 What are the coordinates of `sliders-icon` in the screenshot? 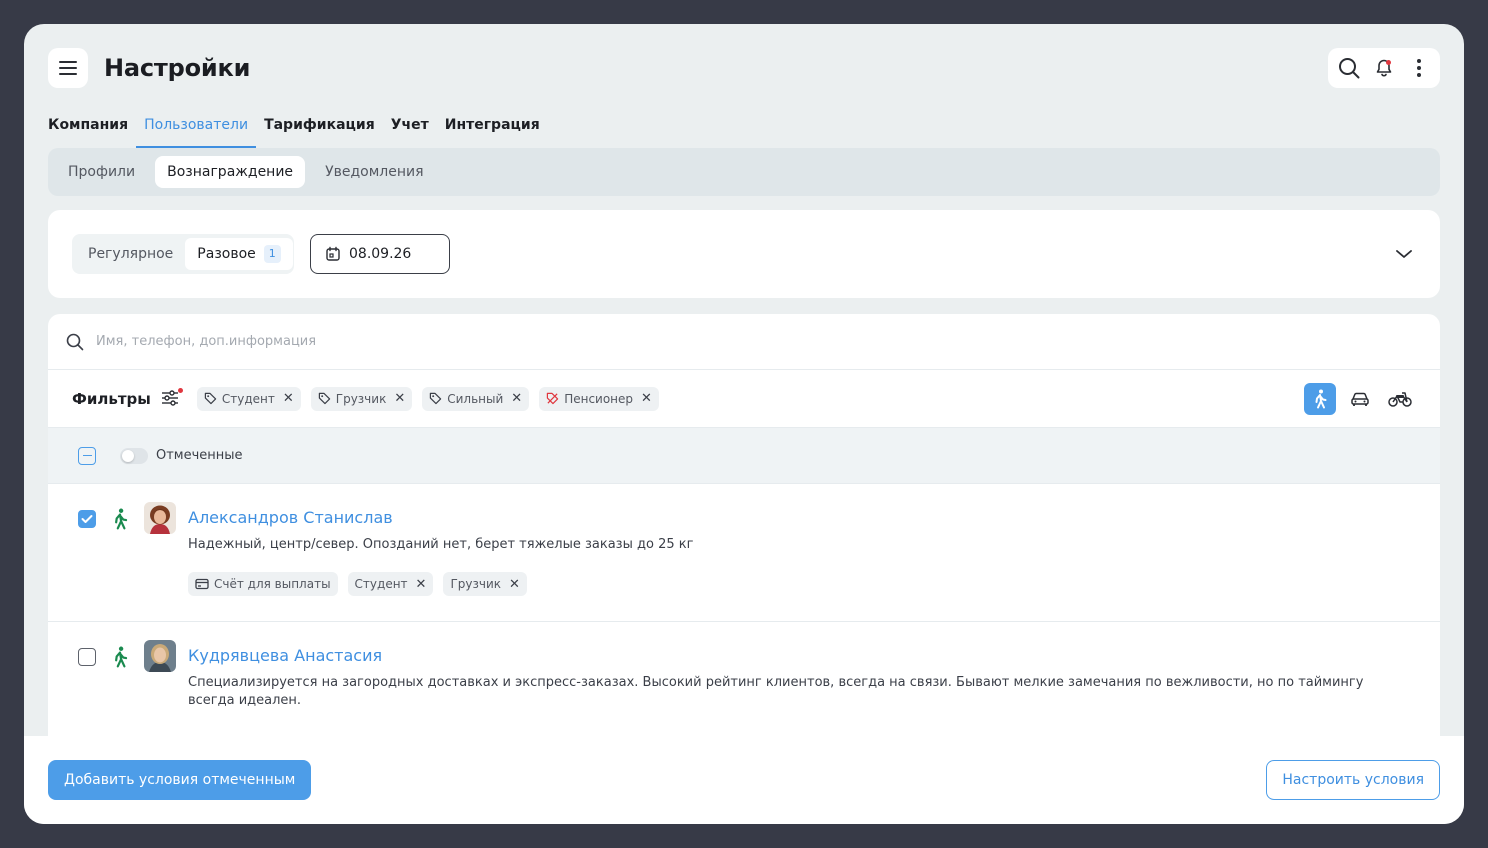 It's located at (169, 397).